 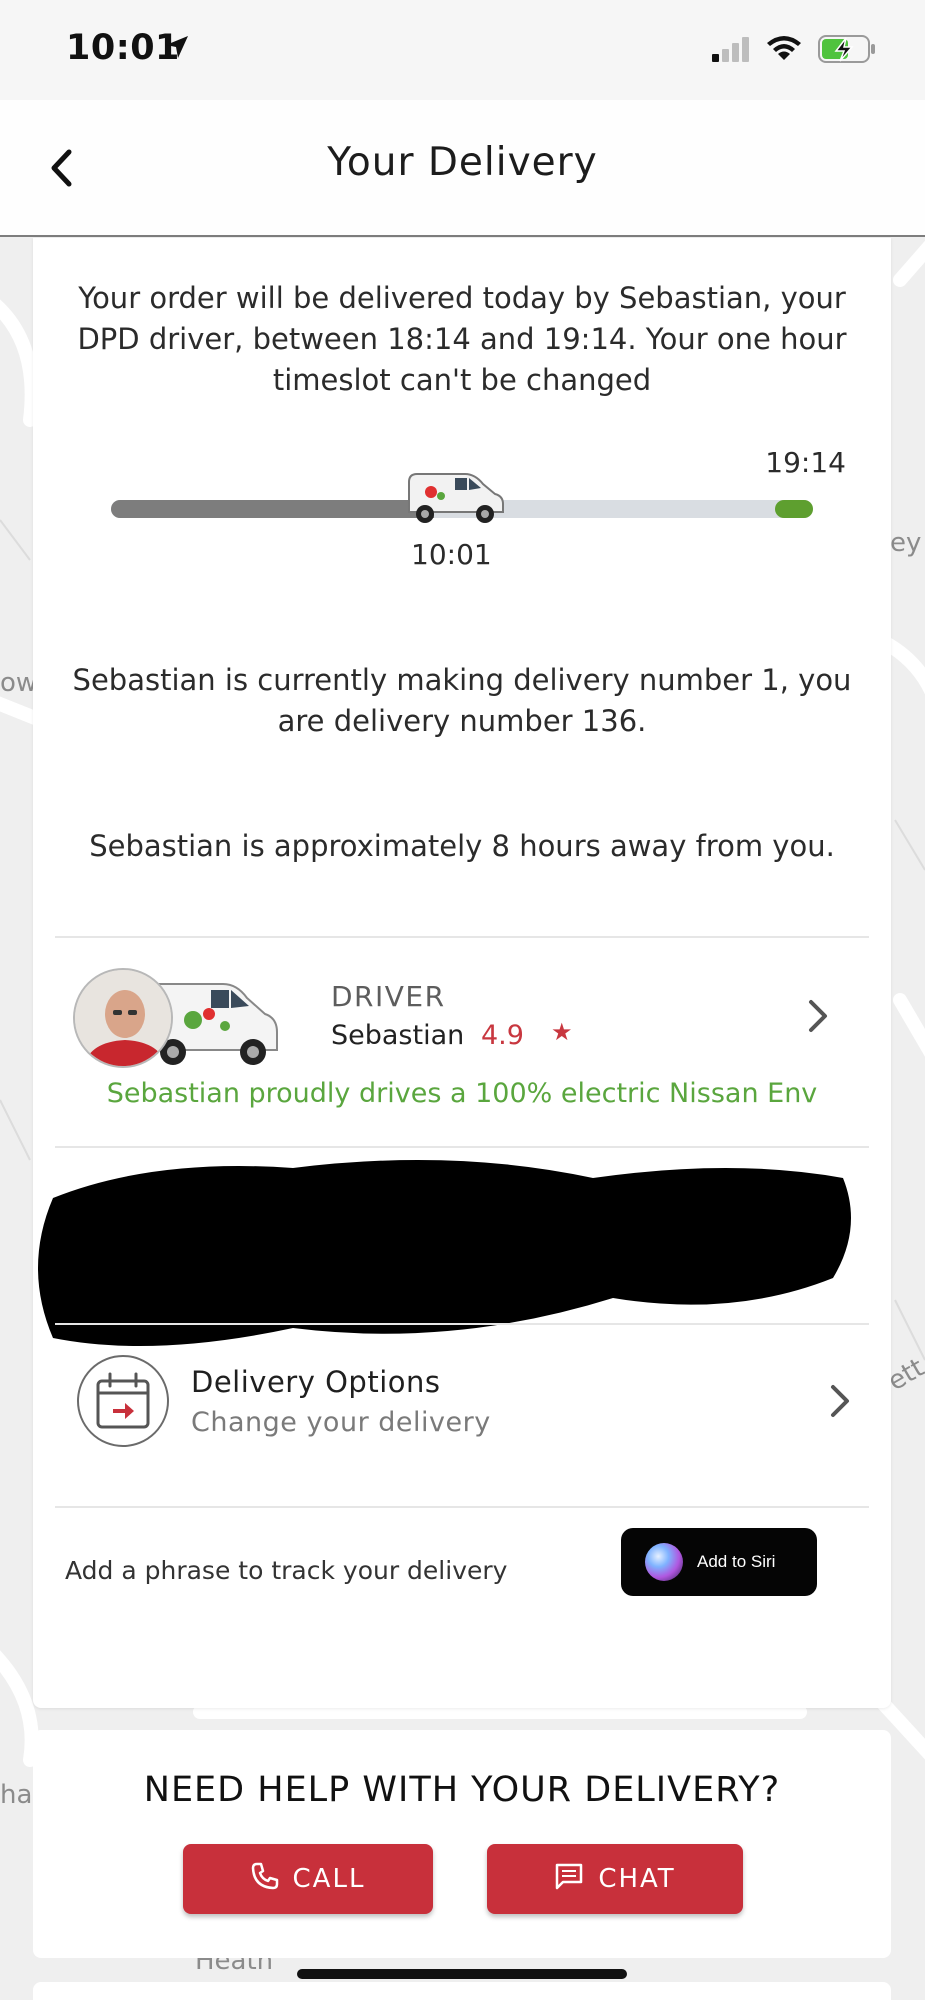 I want to click on nav-bar: Your Delivery, so click(x=462, y=168).